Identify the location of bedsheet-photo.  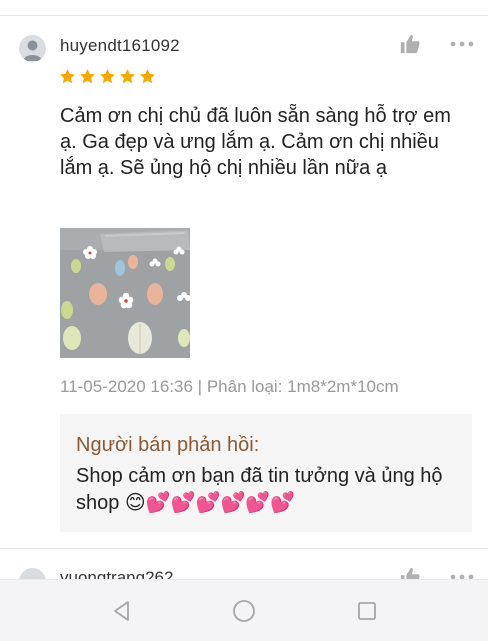
(125, 293).